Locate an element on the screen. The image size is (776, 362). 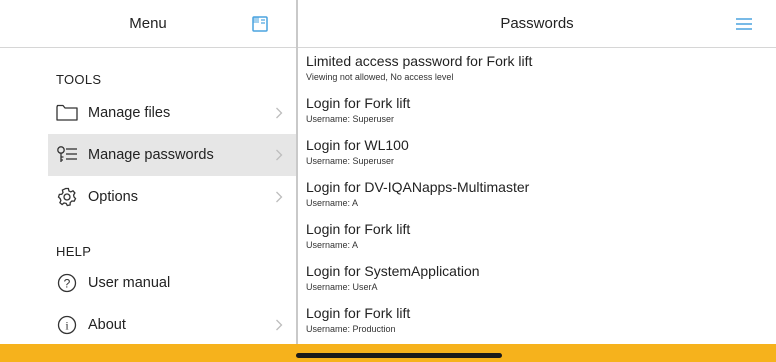
password-title: Limited access password for Fork lift is located at coordinates (419, 61).